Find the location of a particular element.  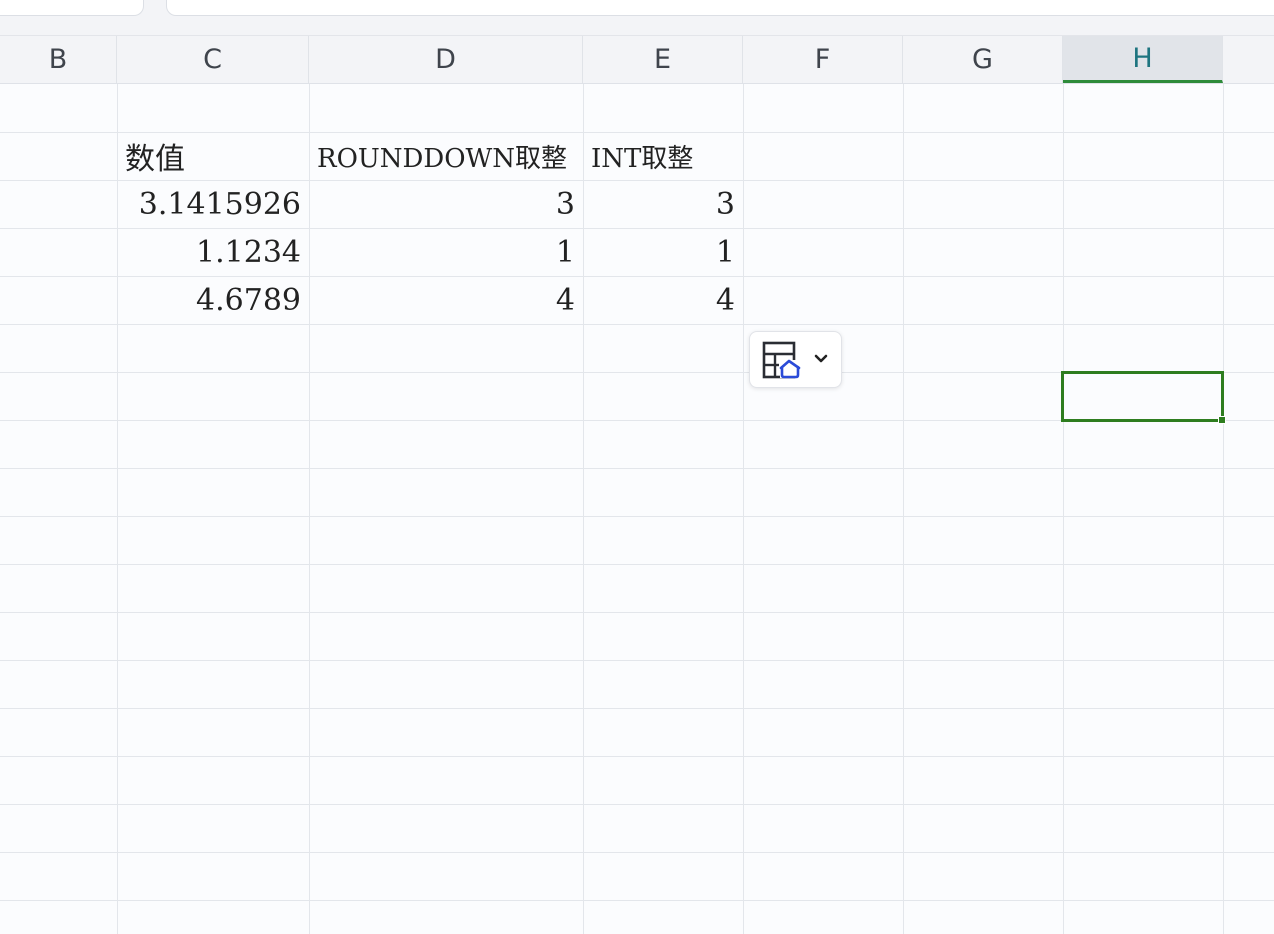

column-header-f: F is located at coordinates (823, 59).